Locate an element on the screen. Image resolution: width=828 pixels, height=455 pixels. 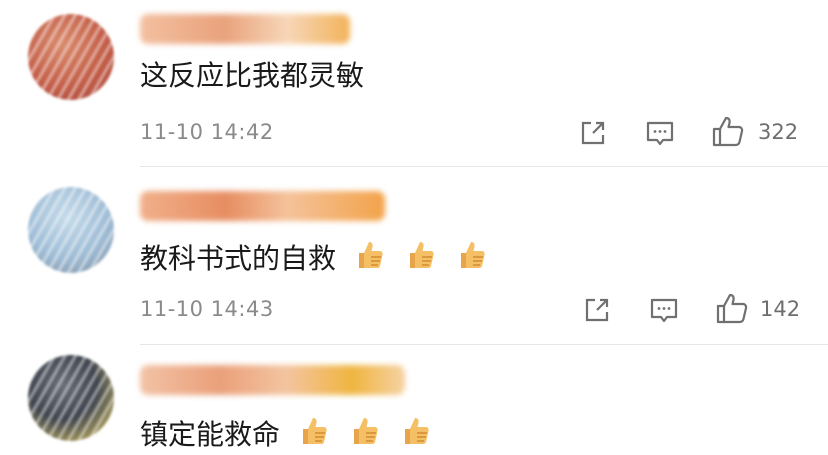
comment-timestamp: 11-10 14:42 is located at coordinates (207, 132).